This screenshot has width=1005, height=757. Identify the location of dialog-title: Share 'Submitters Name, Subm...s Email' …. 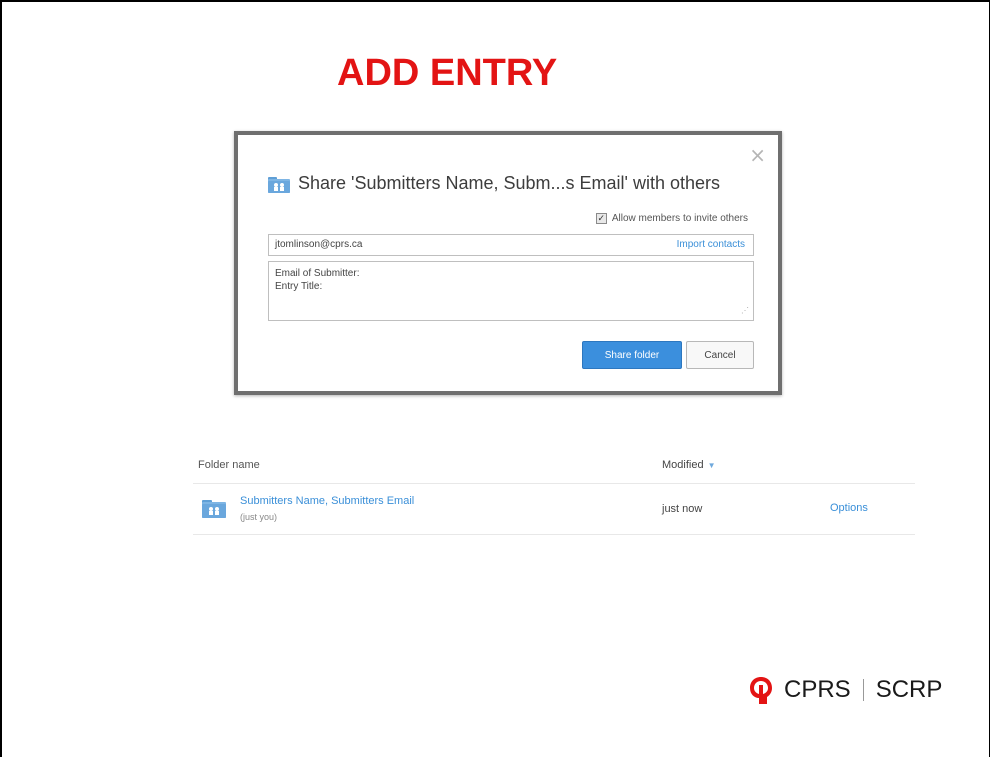
(509, 183).